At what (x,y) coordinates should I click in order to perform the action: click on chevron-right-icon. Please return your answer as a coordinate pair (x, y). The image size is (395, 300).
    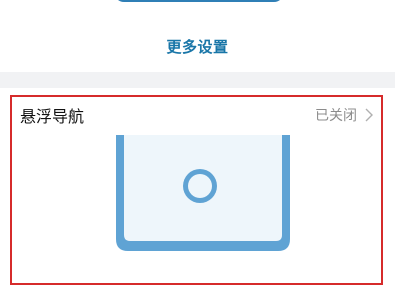
    Looking at the image, I should click on (369, 115).